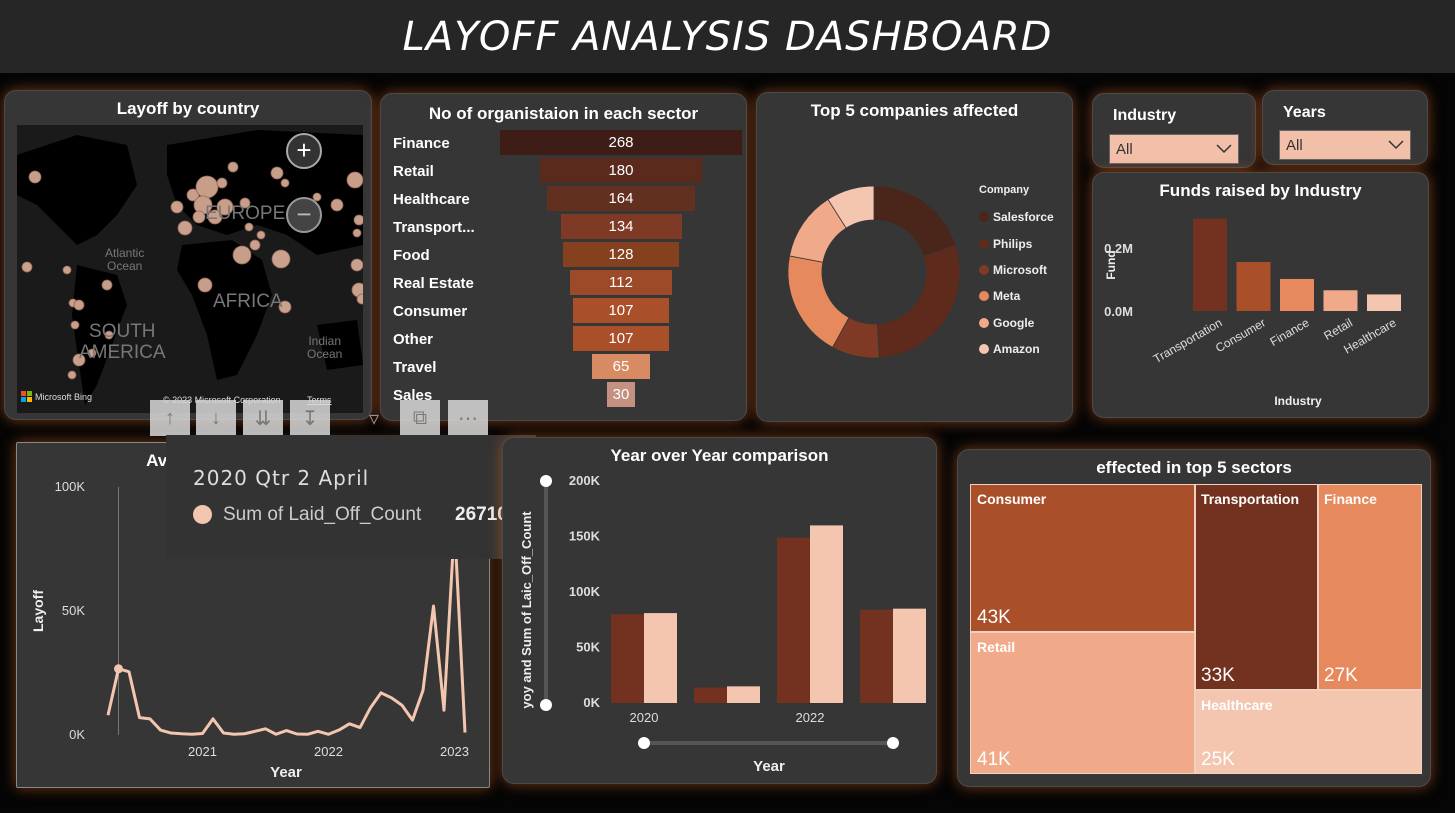 The width and height of the screenshot is (1455, 813). What do you see at coordinates (325, 347) in the screenshot?
I see `map-label-indian: Indian Ocean` at bounding box center [325, 347].